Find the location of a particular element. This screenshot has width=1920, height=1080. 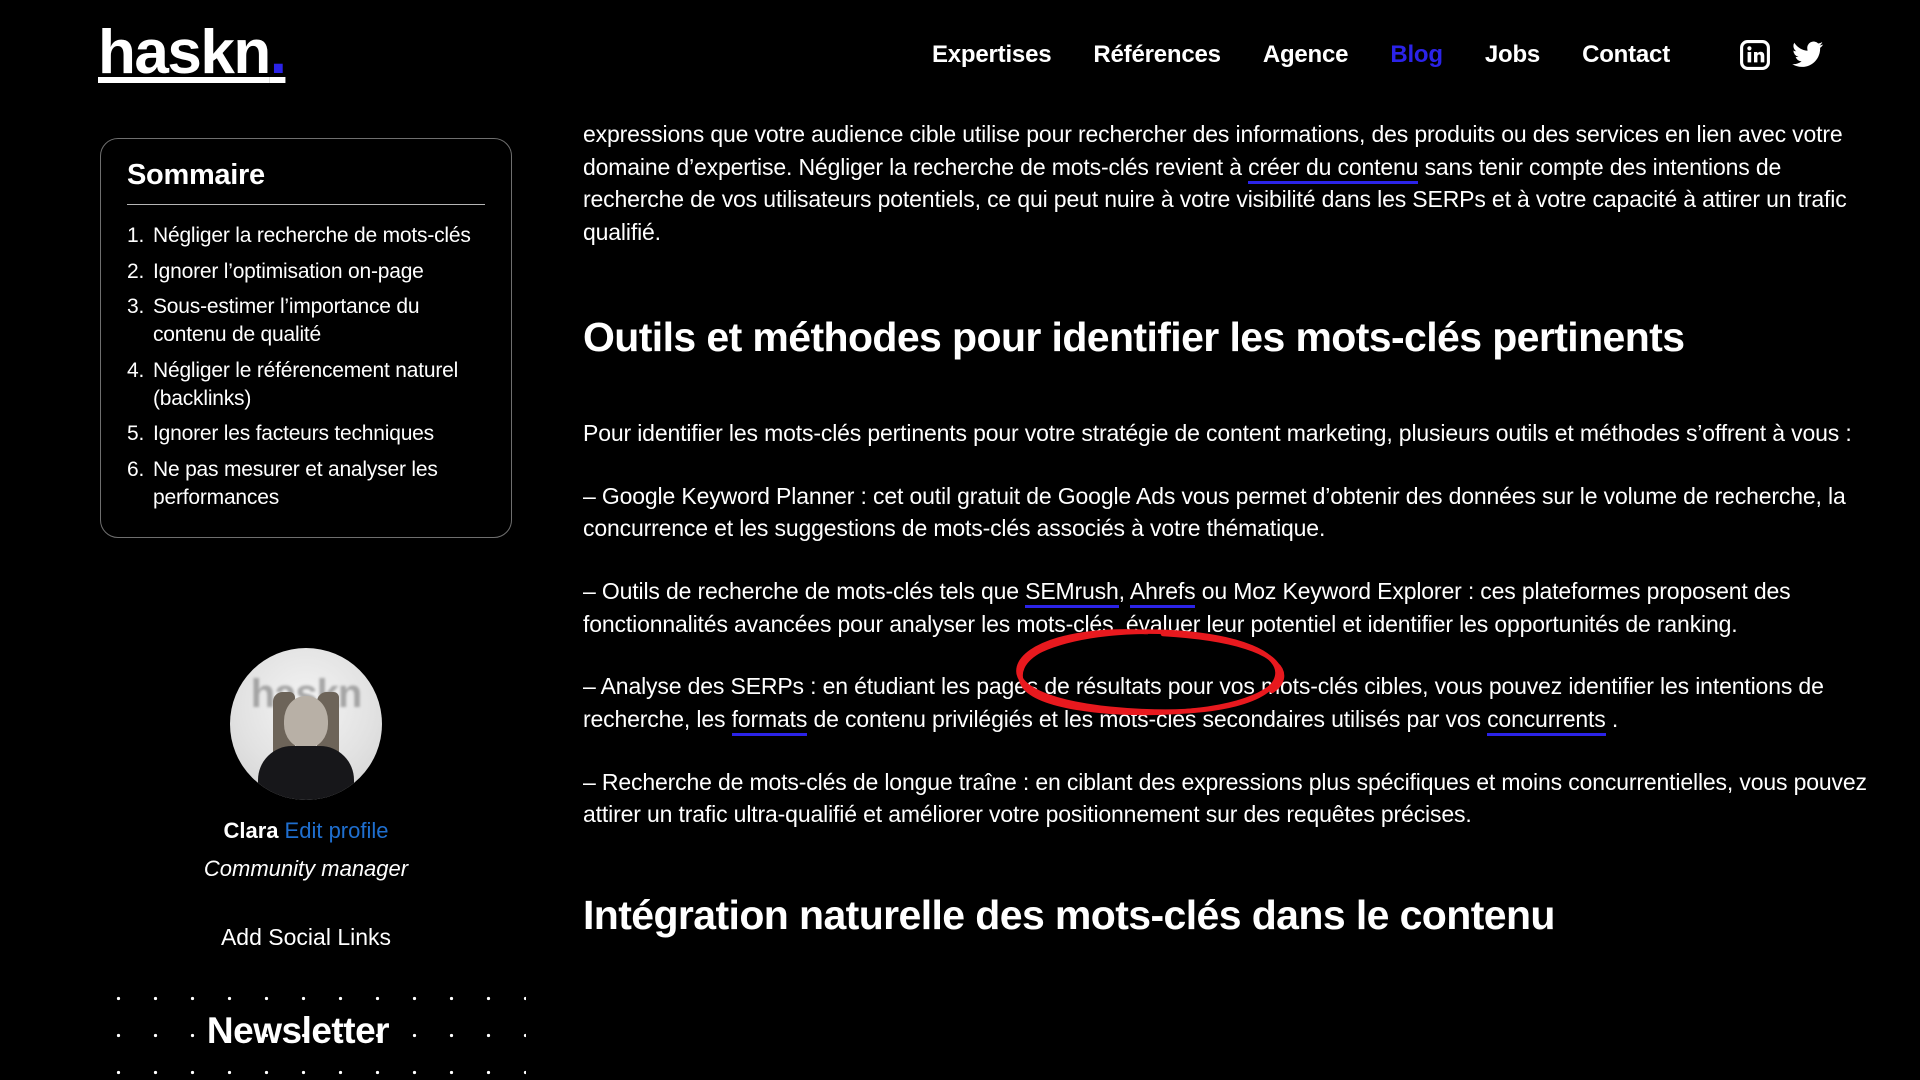

brand-logo: haskn. is located at coordinates (192, 53).